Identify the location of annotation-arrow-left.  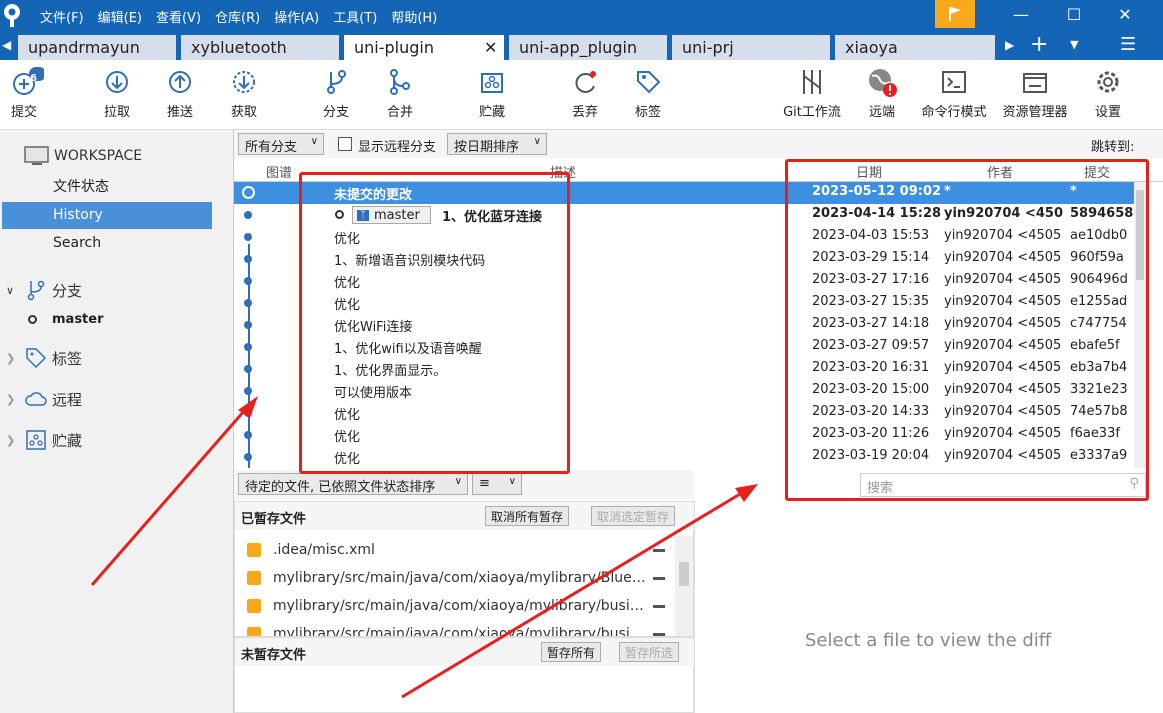
(168, 497).